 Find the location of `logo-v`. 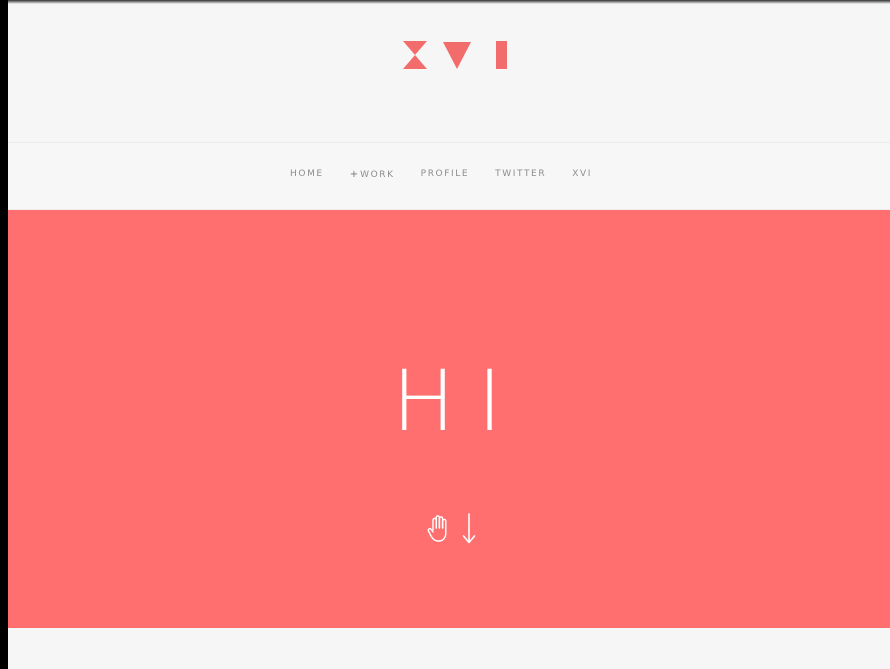

logo-v is located at coordinates (457, 55).